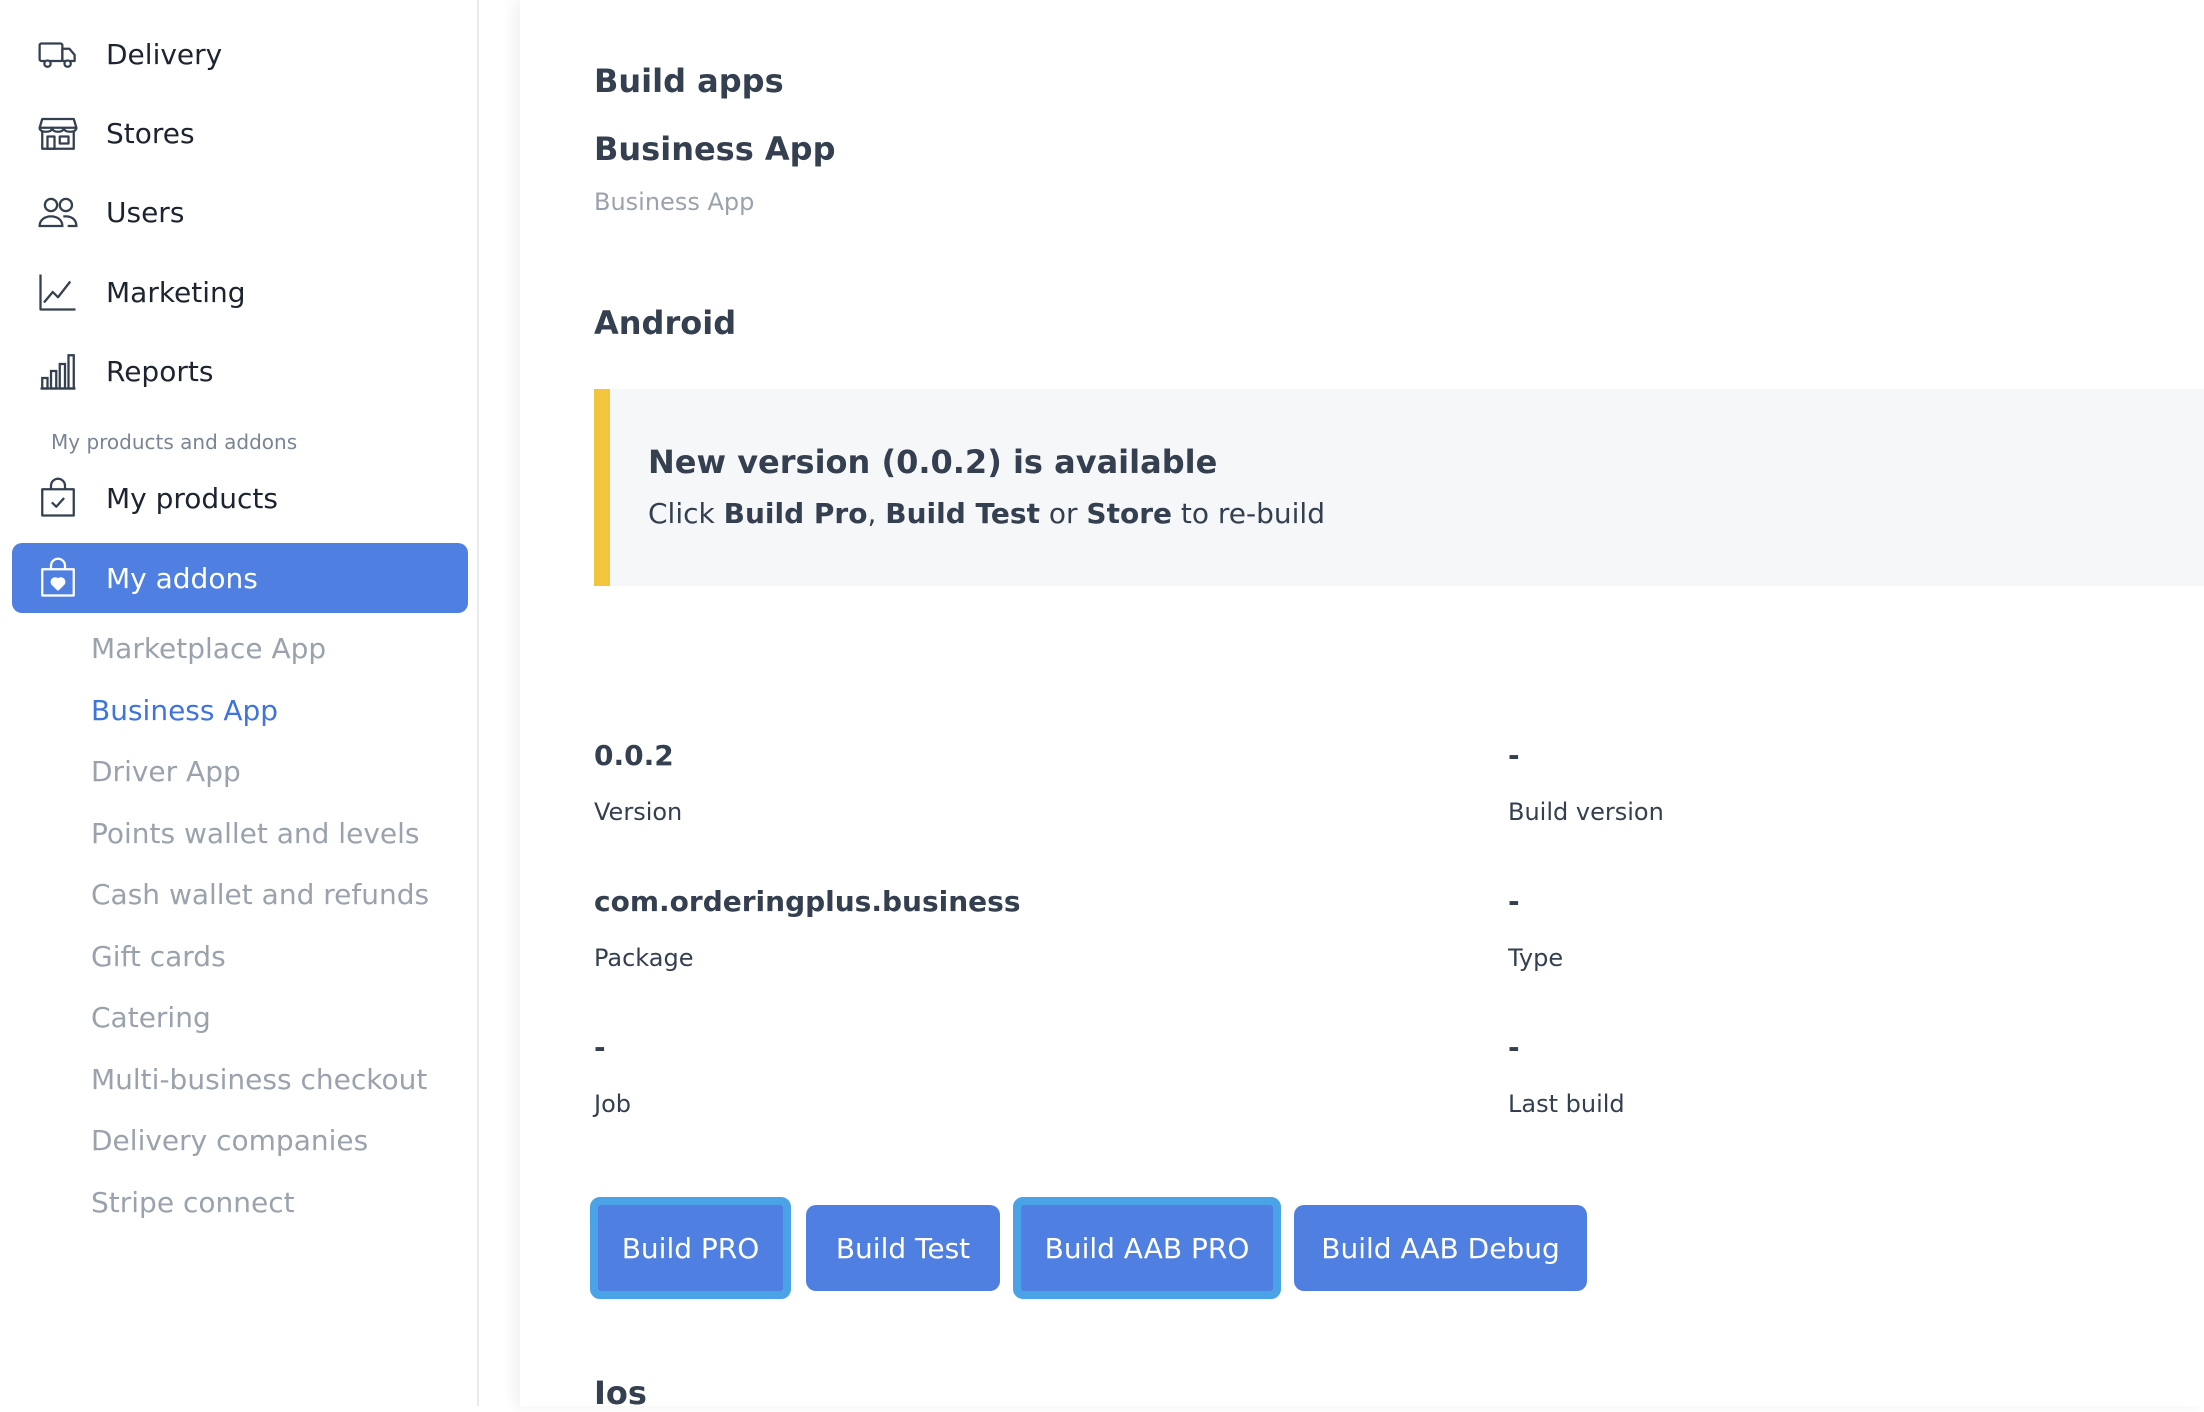  What do you see at coordinates (240, 54) in the screenshot?
I see `sidebar-item-delivery: Delivery` at bounding box center [240, 54].